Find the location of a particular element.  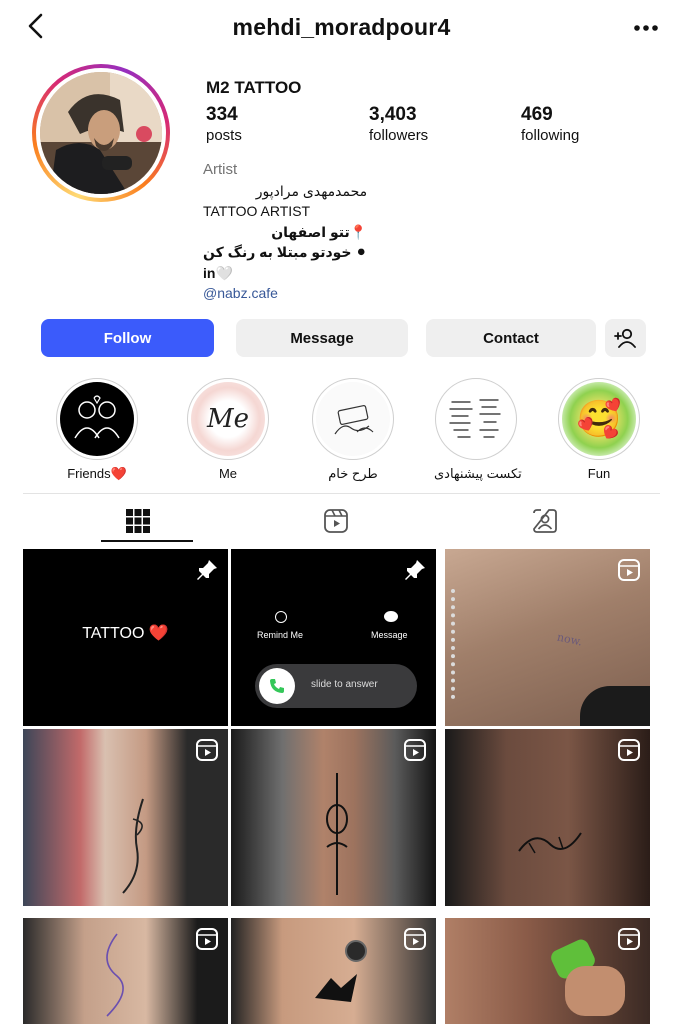

highlight-fun: 🥰 Fun is located at coordinates (599, 429).